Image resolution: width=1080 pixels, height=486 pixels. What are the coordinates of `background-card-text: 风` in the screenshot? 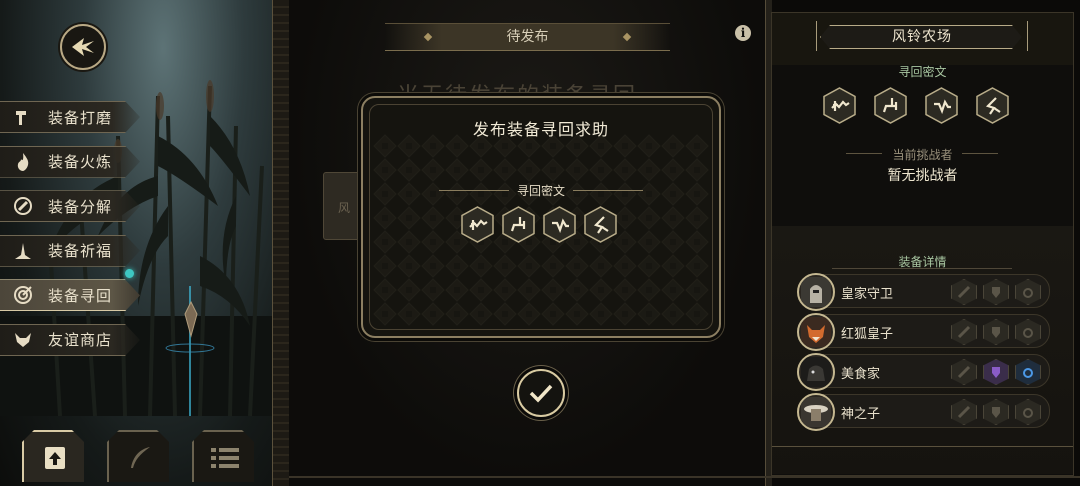 It's located at (344, 208).